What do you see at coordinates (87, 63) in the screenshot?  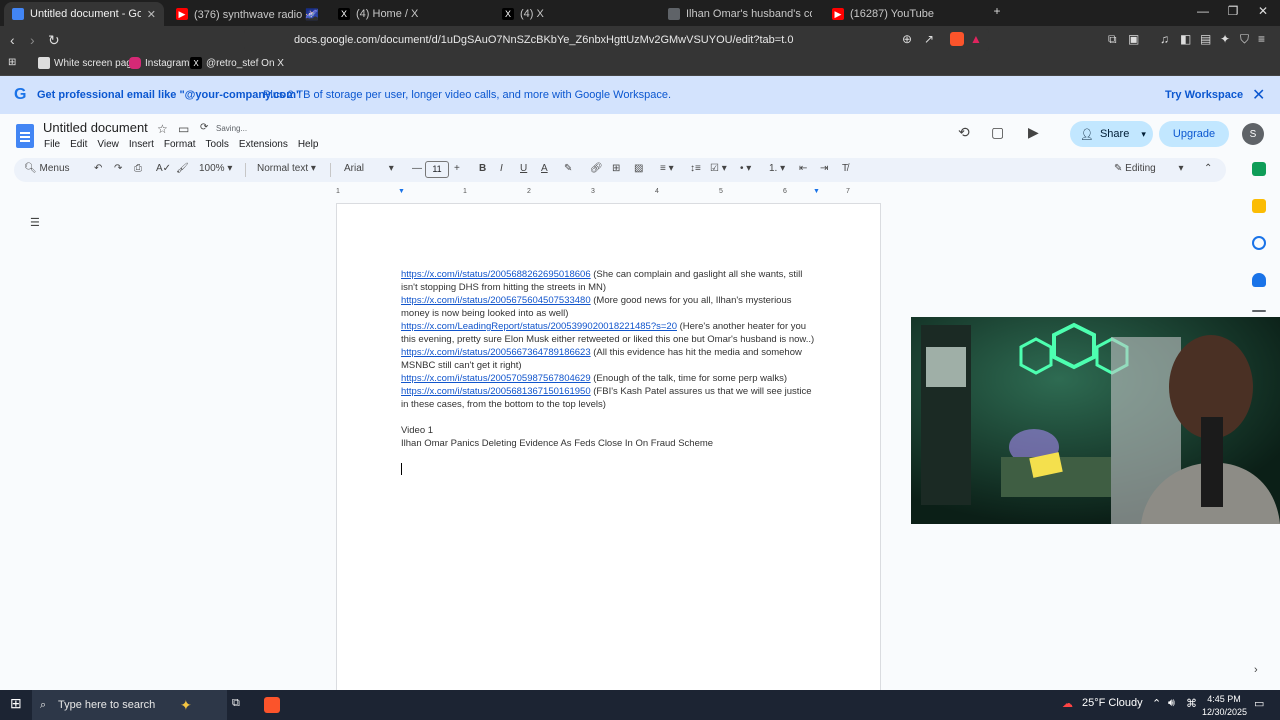 I see `bookmark-white-screen: White screen page` at bounding box center [87, 63].